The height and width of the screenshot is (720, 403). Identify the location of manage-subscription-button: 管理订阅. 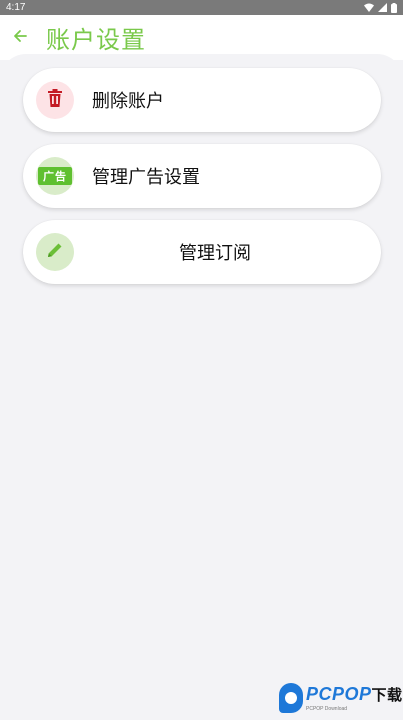
(202, 252).